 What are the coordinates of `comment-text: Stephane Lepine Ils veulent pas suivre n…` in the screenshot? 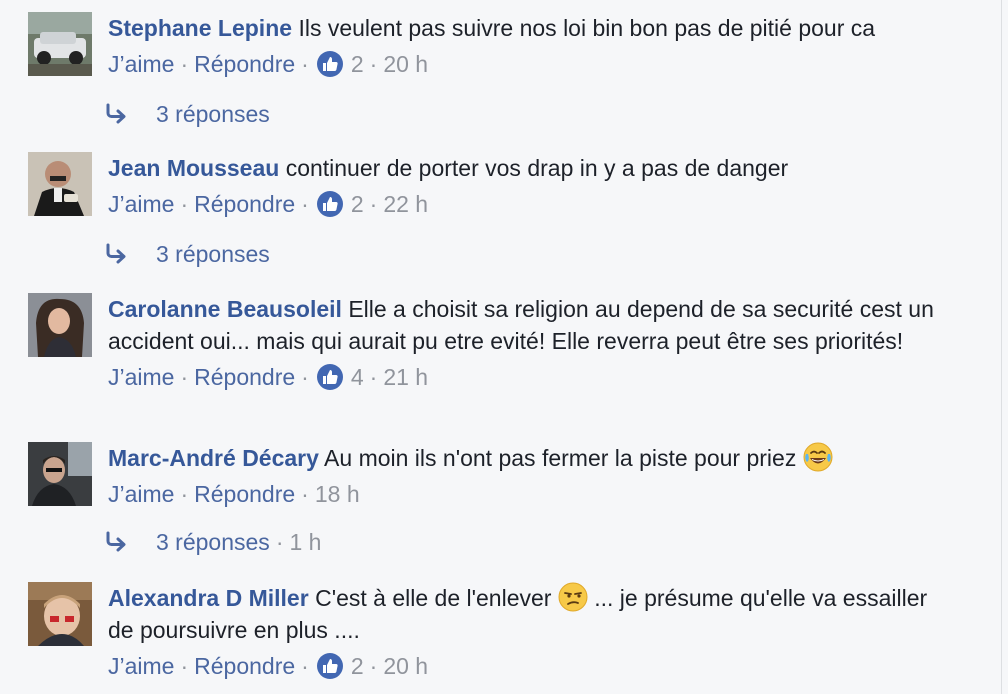 It's located at (533, 28).